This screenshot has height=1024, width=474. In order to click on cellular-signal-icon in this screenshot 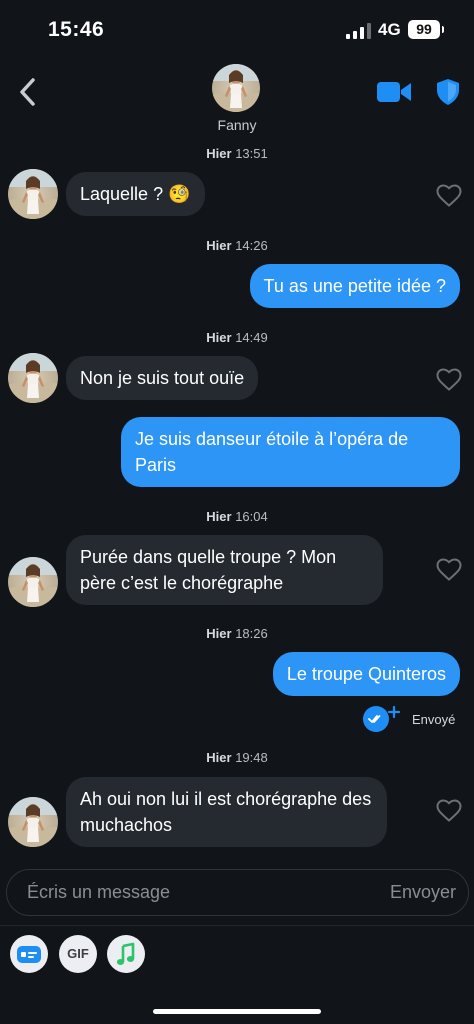, I will do `click(359, 31)`.